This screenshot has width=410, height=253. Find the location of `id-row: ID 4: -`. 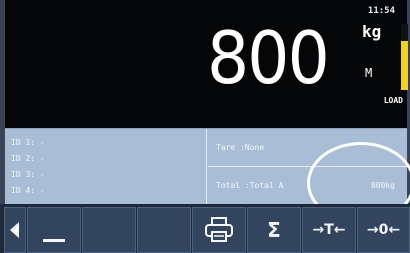

id-row: ID 4: - is located at coordinates (108, 191).